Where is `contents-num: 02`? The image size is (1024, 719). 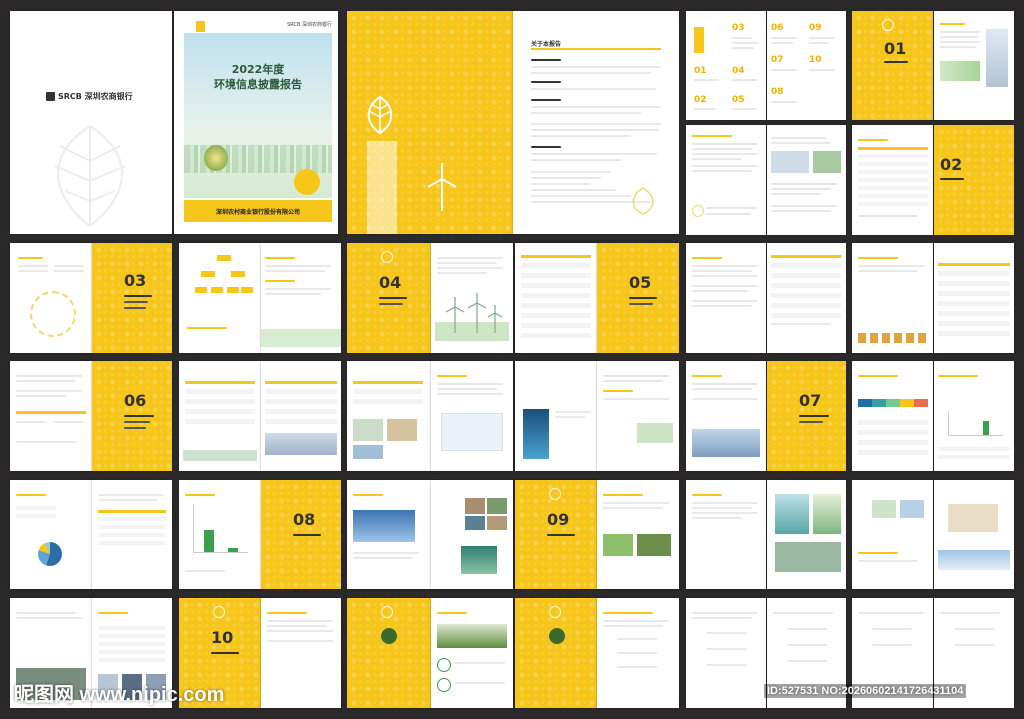 contents-num: 02 is located at coordinates (700, 100).